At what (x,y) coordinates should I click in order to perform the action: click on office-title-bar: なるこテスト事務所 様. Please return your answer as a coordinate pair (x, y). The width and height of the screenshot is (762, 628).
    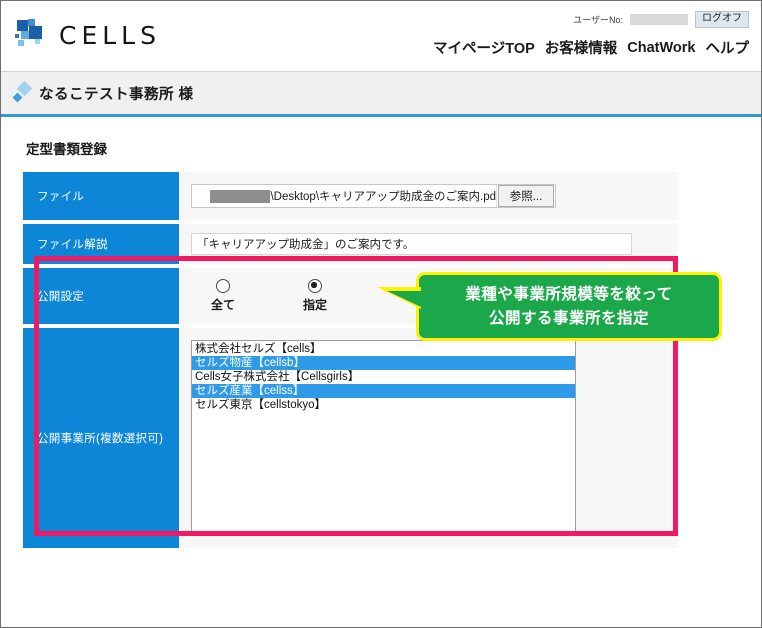
    Looking at the image, I should click on (381, 94).